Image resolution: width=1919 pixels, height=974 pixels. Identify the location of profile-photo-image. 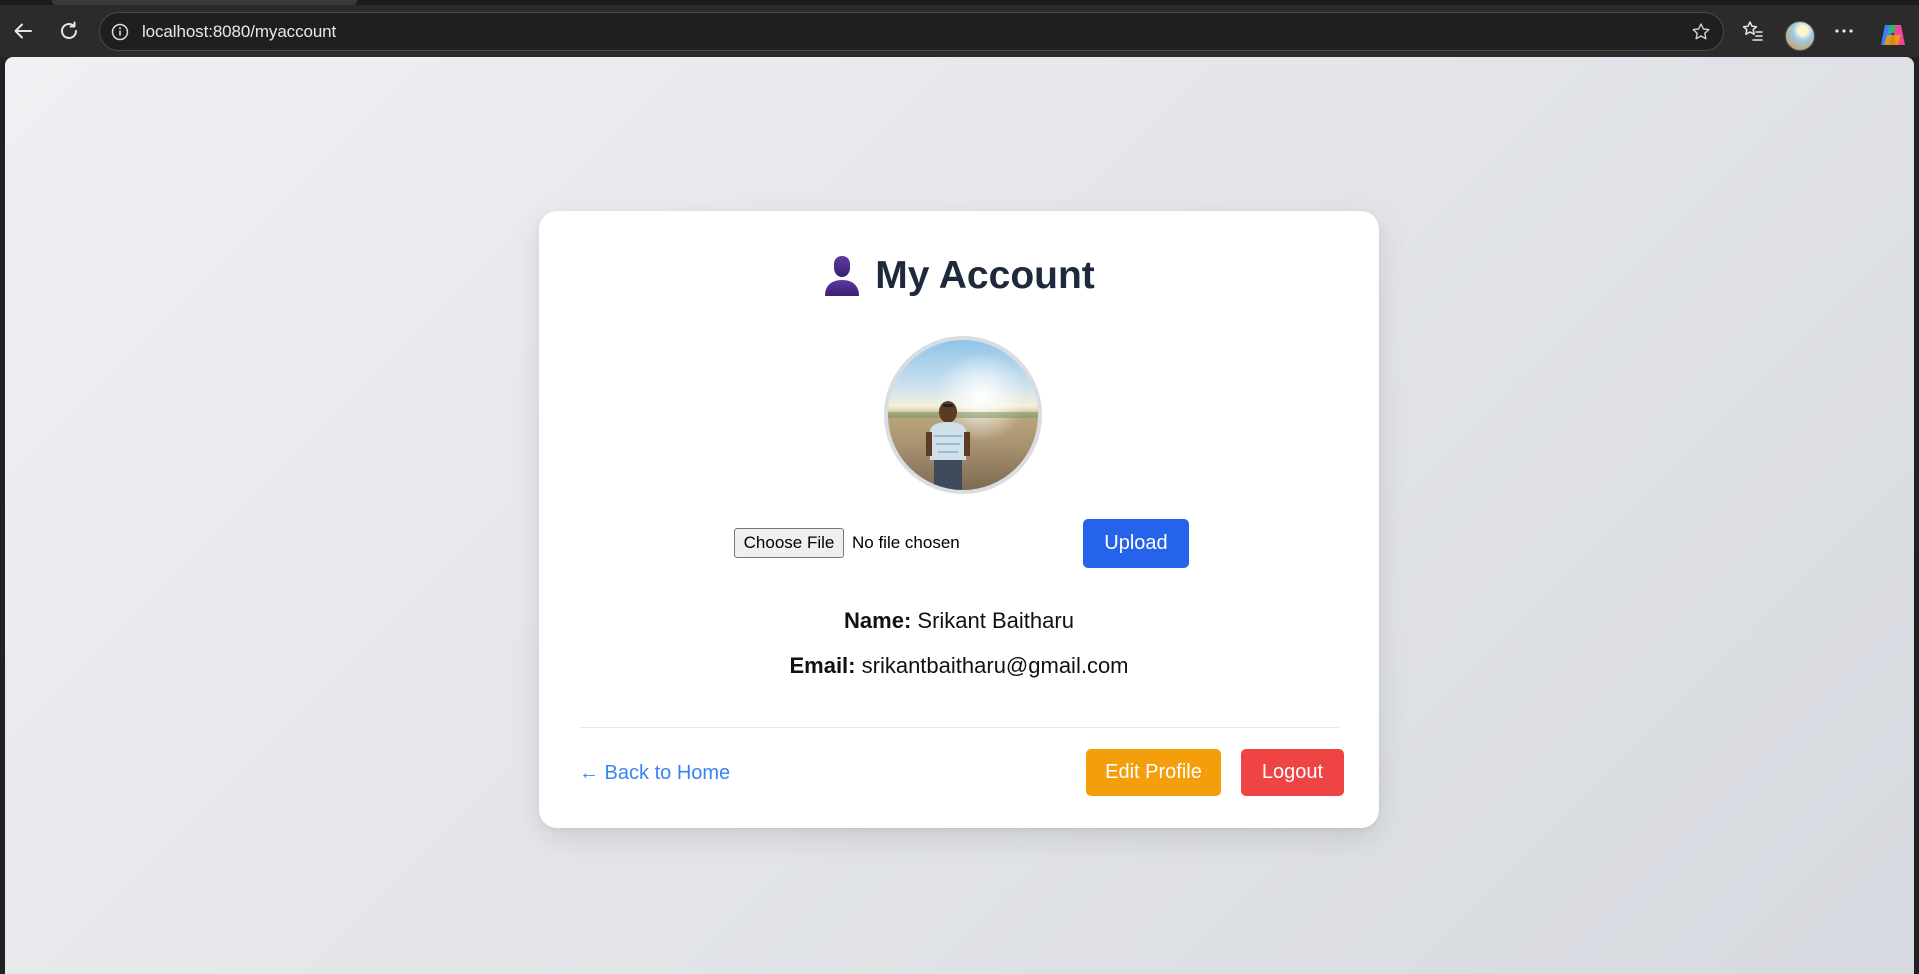
(963, 415).